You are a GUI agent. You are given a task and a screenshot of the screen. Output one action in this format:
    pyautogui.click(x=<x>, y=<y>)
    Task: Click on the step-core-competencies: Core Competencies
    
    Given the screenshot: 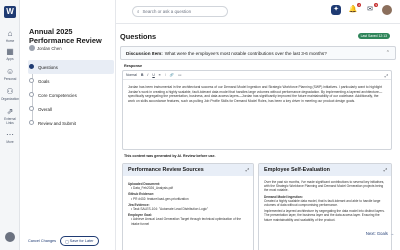 What is the action you would take?
    pyautogui.click(x=71, y=95)
    